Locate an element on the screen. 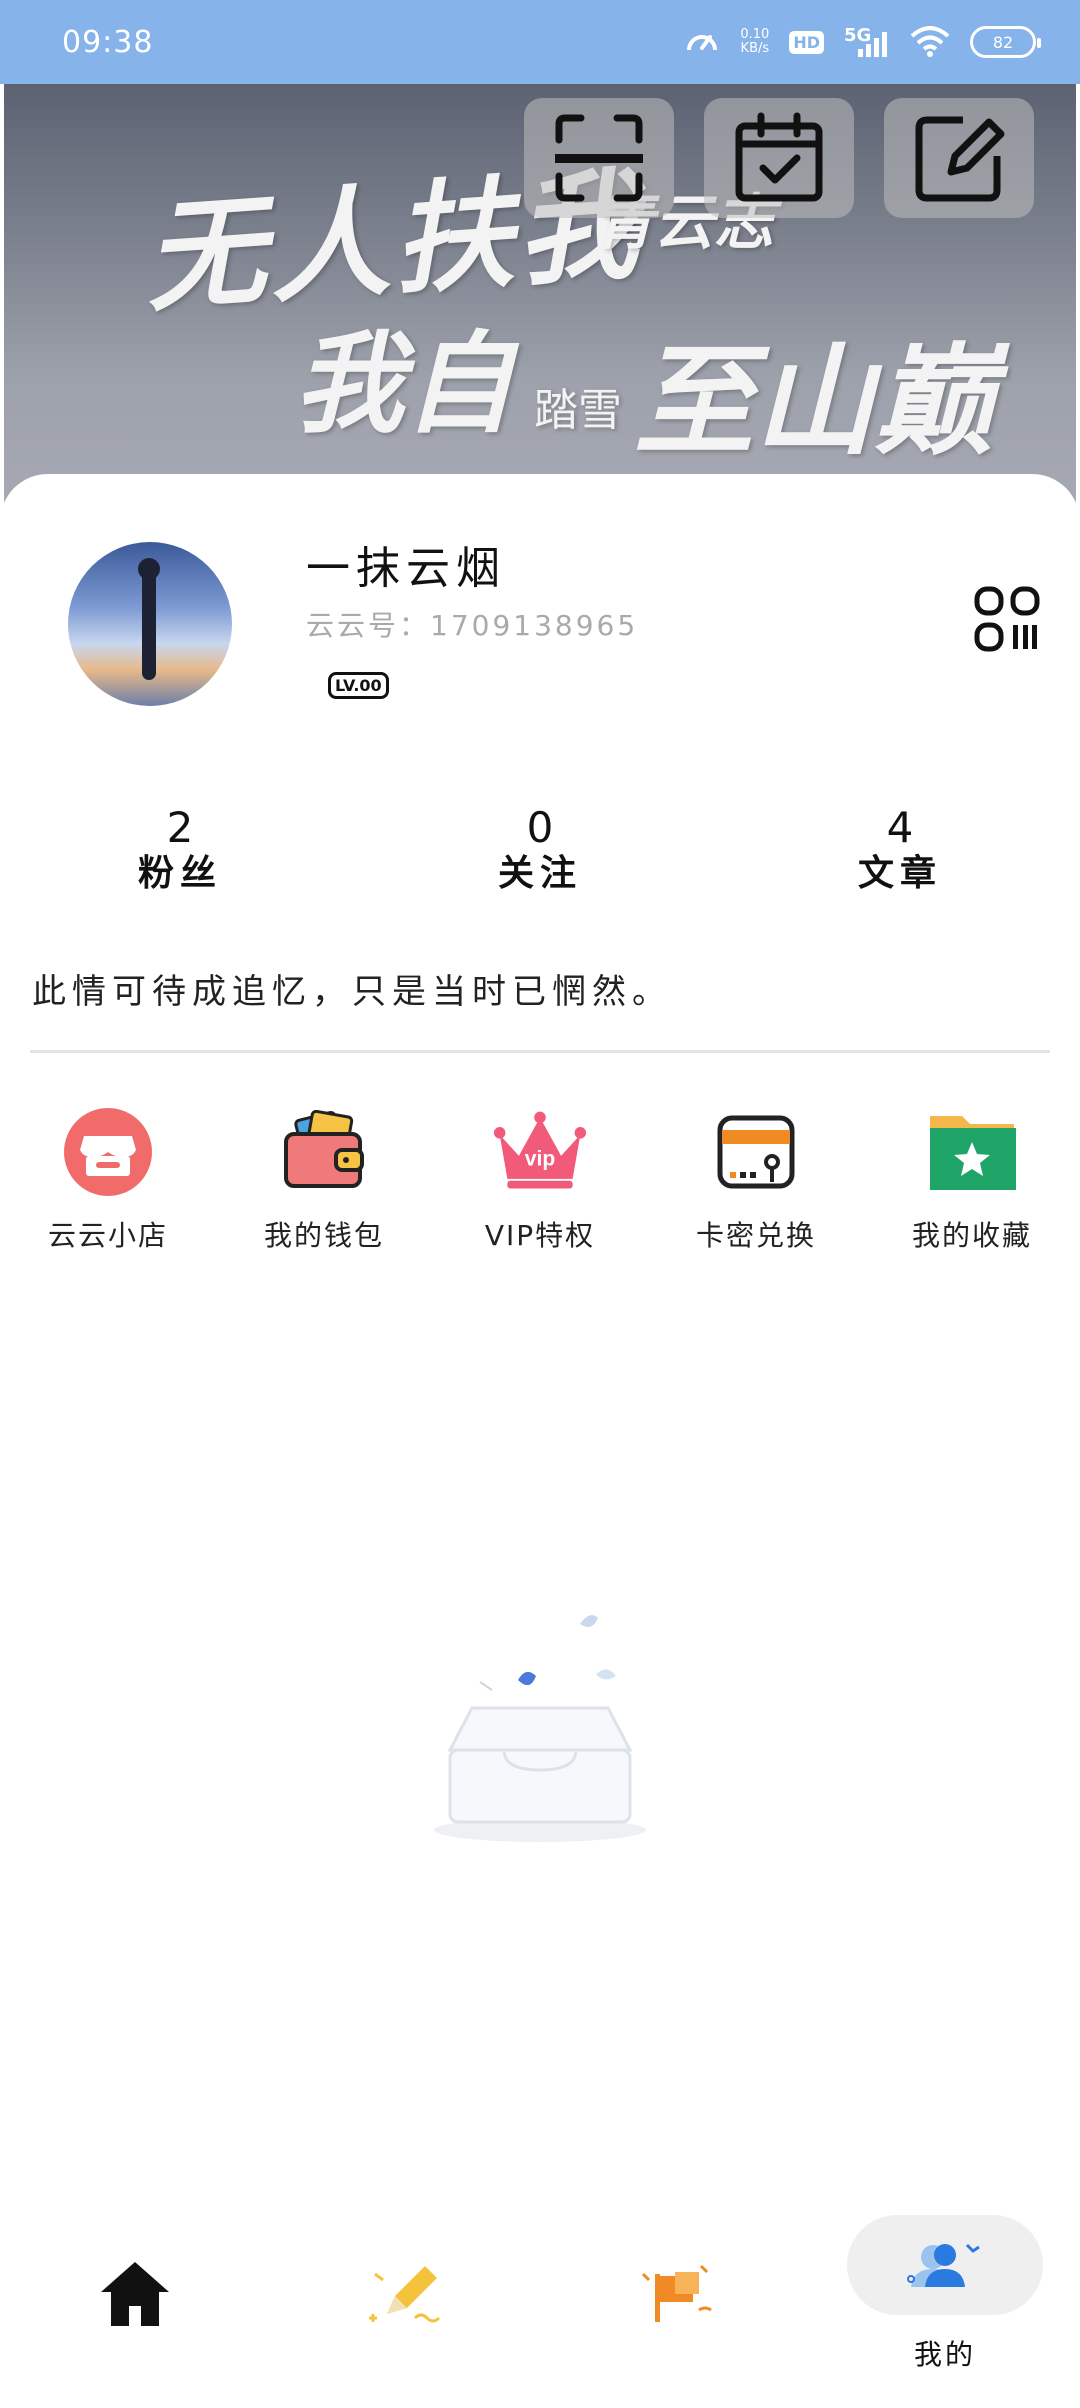  edit-profile-button is located at coordinates (959, 158).